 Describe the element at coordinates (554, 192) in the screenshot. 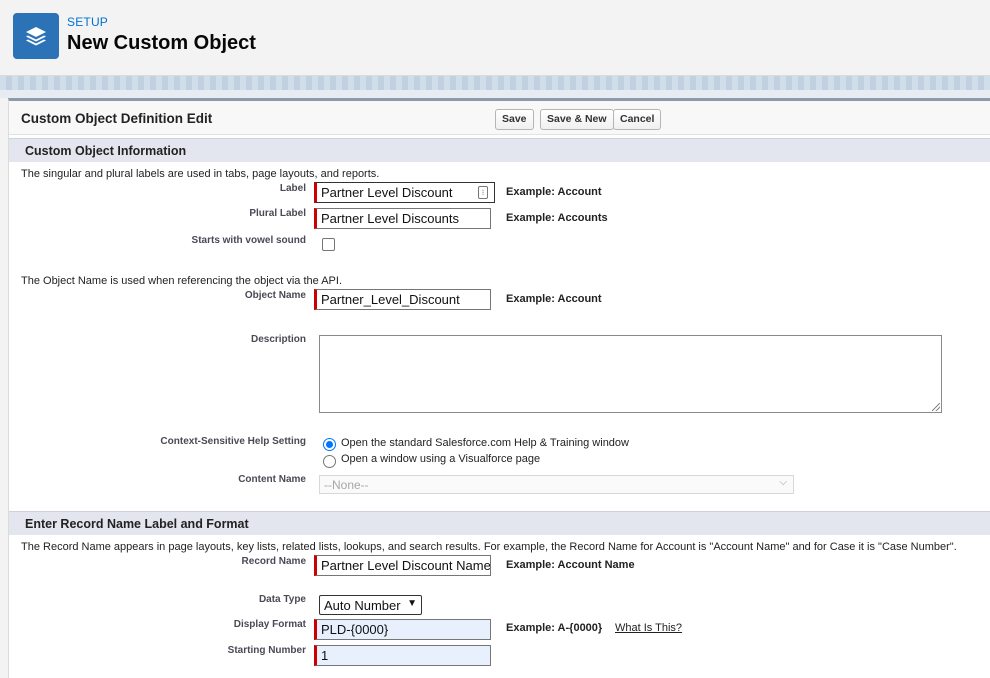

I see `label-example: Example: Account` at that location.